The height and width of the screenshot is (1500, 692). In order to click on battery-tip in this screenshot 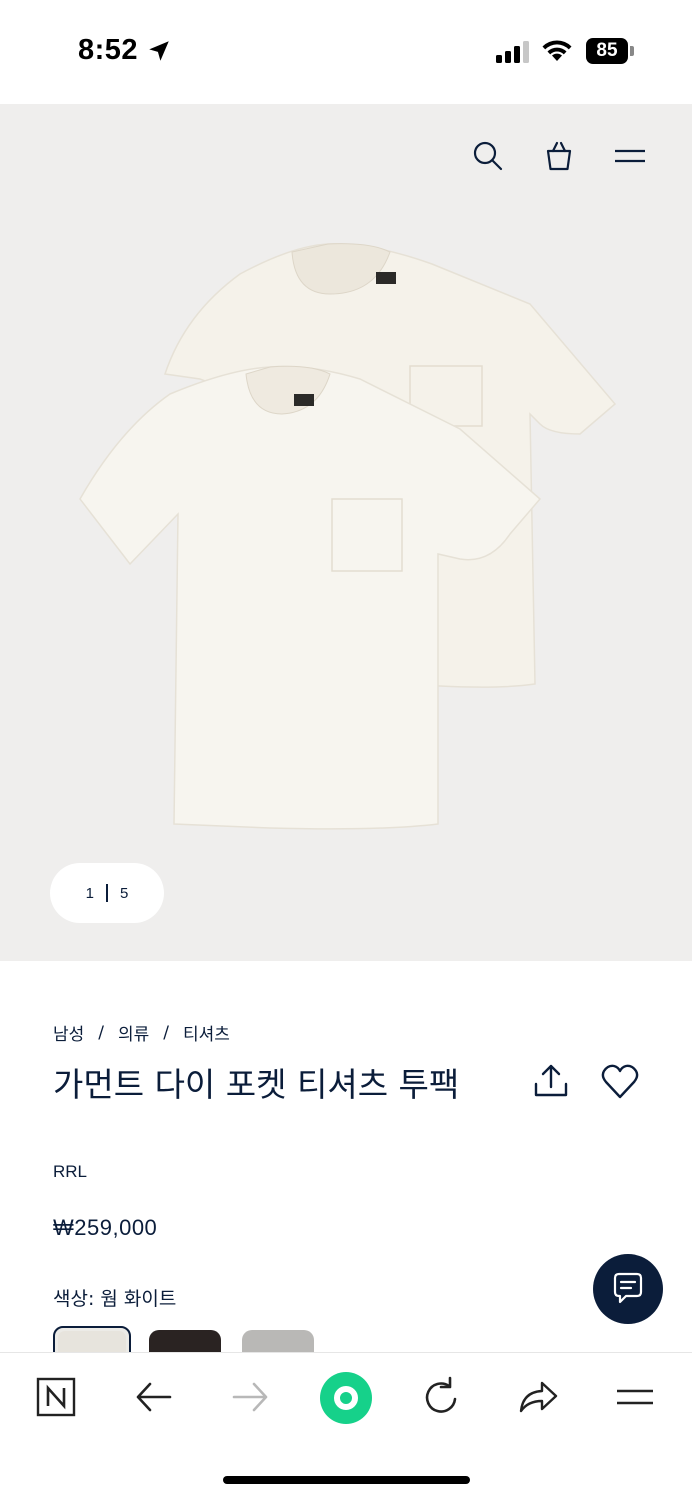, I will do `click(632, 51)`.